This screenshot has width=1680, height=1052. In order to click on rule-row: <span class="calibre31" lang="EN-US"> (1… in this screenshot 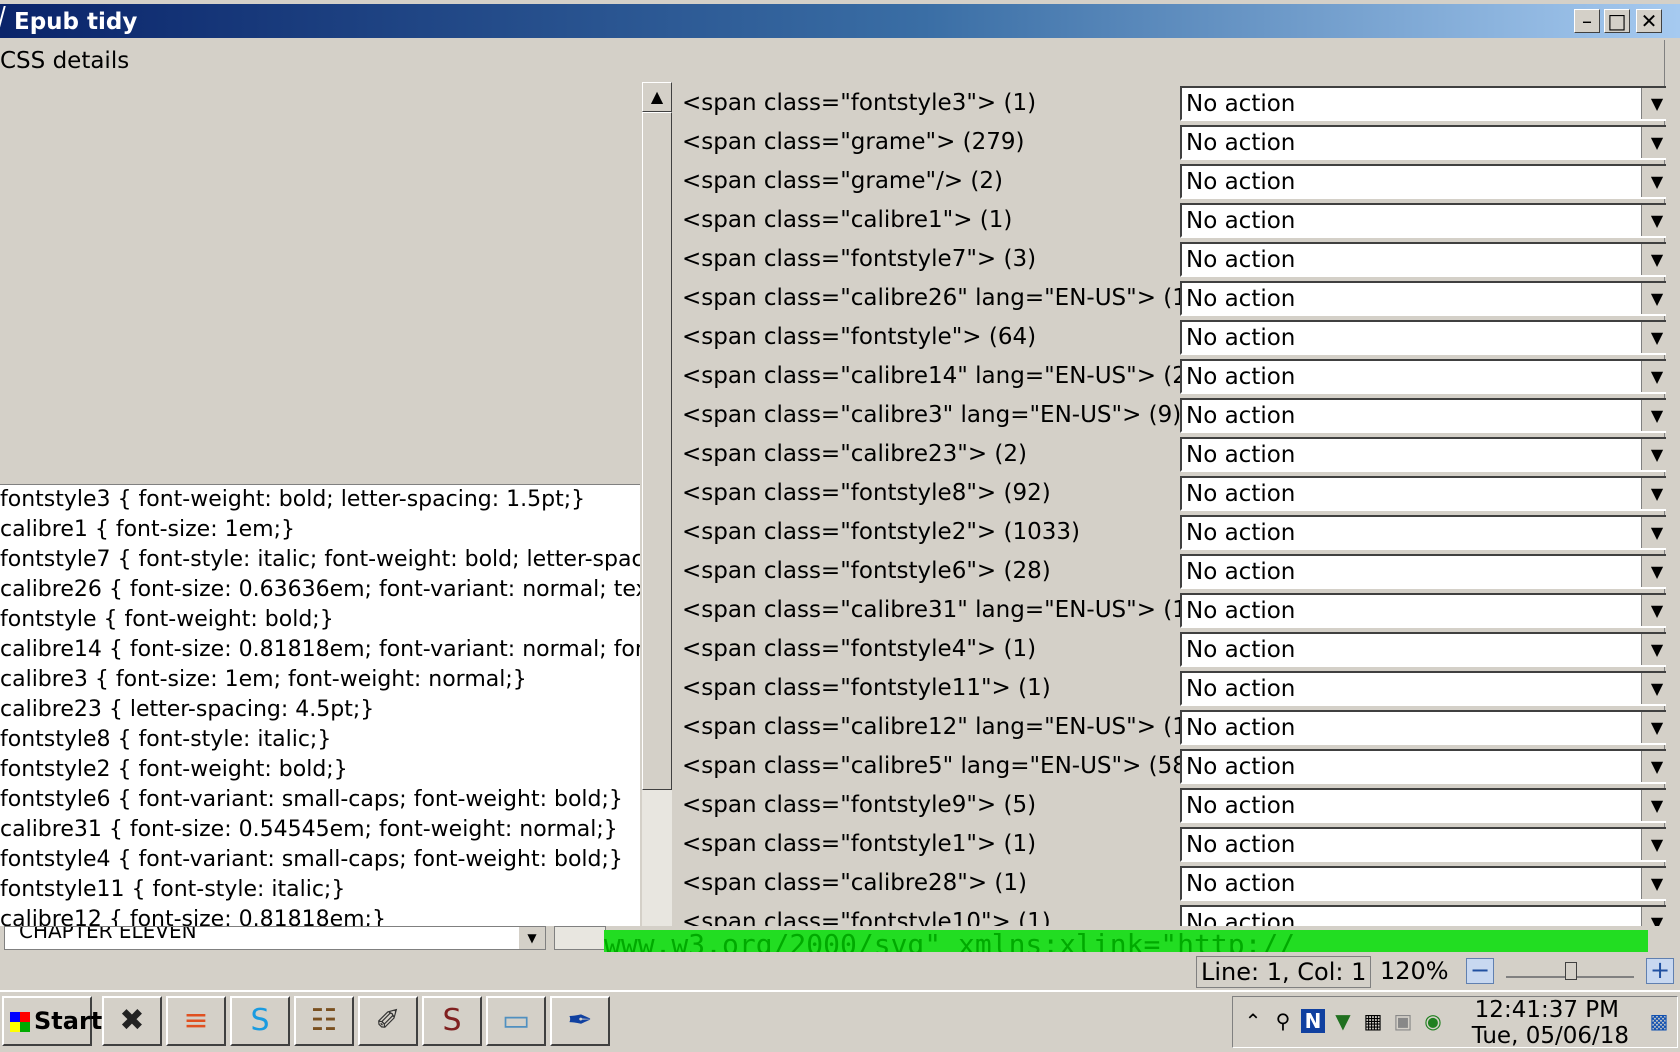, I will do `click(1171, 612)`.